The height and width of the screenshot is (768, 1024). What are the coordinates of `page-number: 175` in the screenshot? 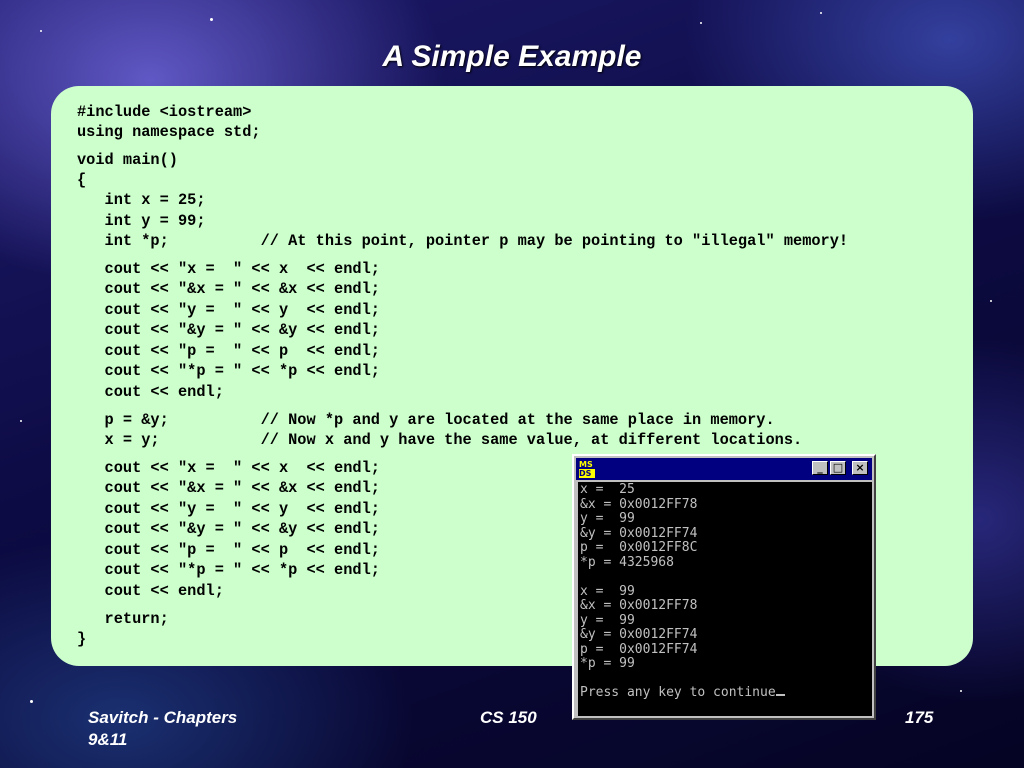 It's located at (919, 717).